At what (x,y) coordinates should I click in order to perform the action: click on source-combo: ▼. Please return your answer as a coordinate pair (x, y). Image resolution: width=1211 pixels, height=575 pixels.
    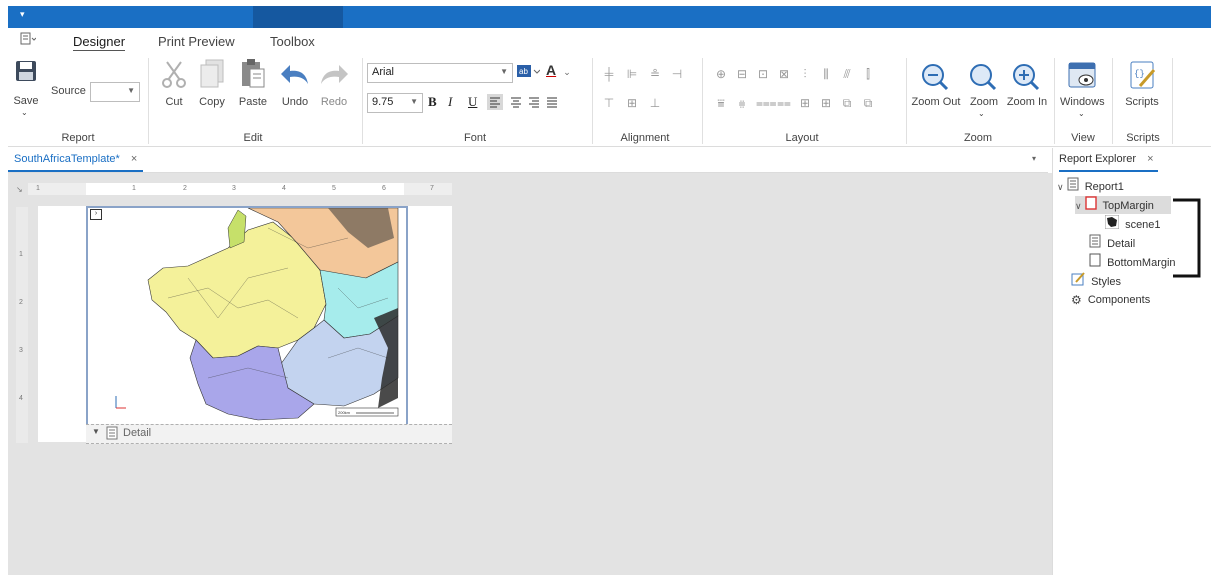
    Looking at the image, I should click on (115, 92).